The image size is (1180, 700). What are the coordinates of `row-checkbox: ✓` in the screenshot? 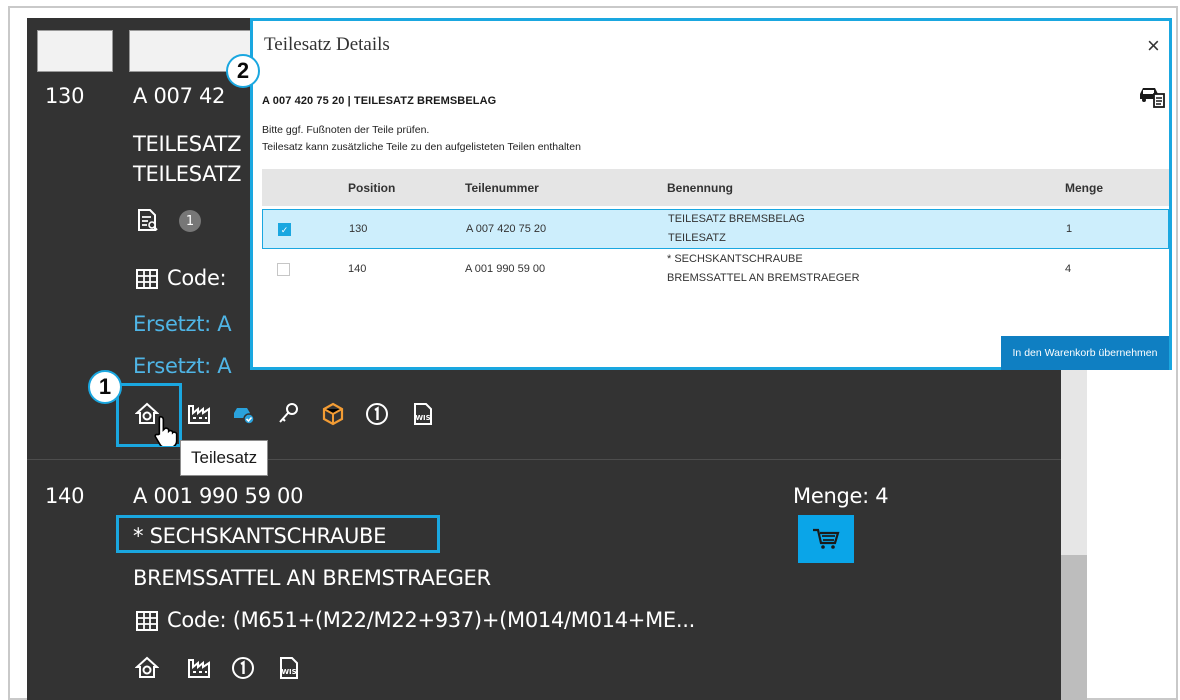 It's located at (284, 229).